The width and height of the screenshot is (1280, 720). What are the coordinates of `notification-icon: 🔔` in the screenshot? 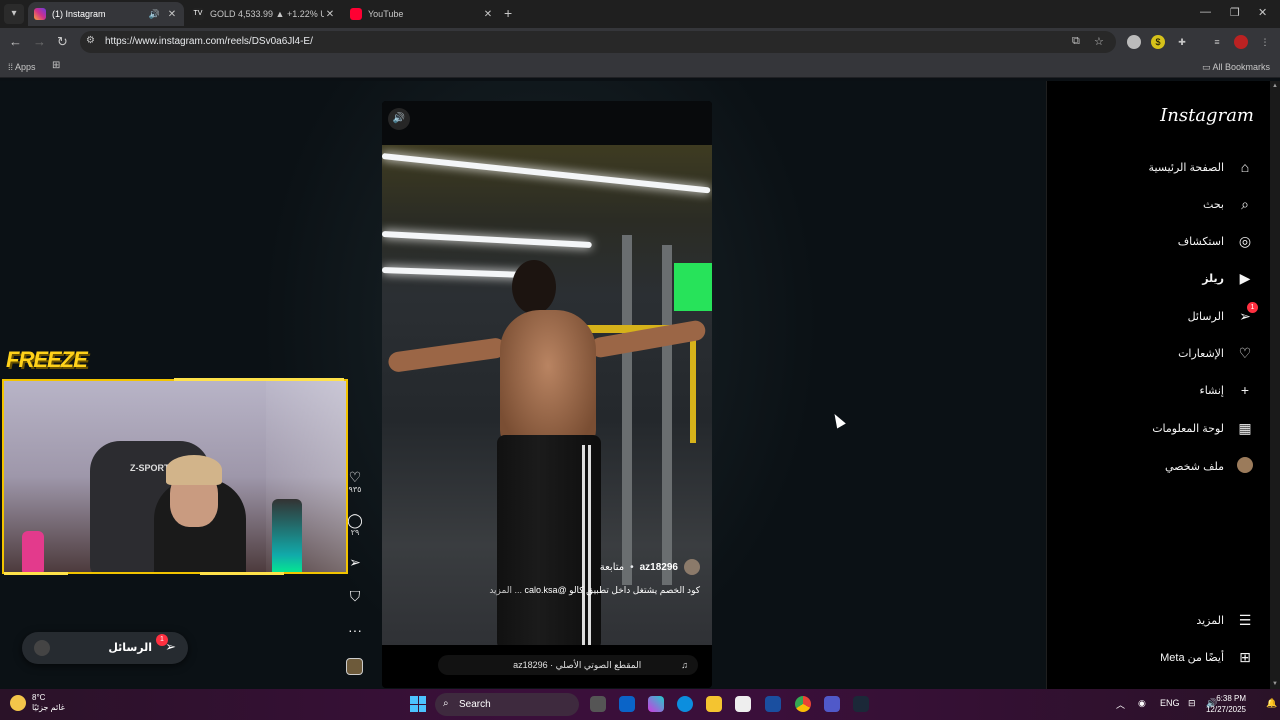 It's located at (1271, 703).